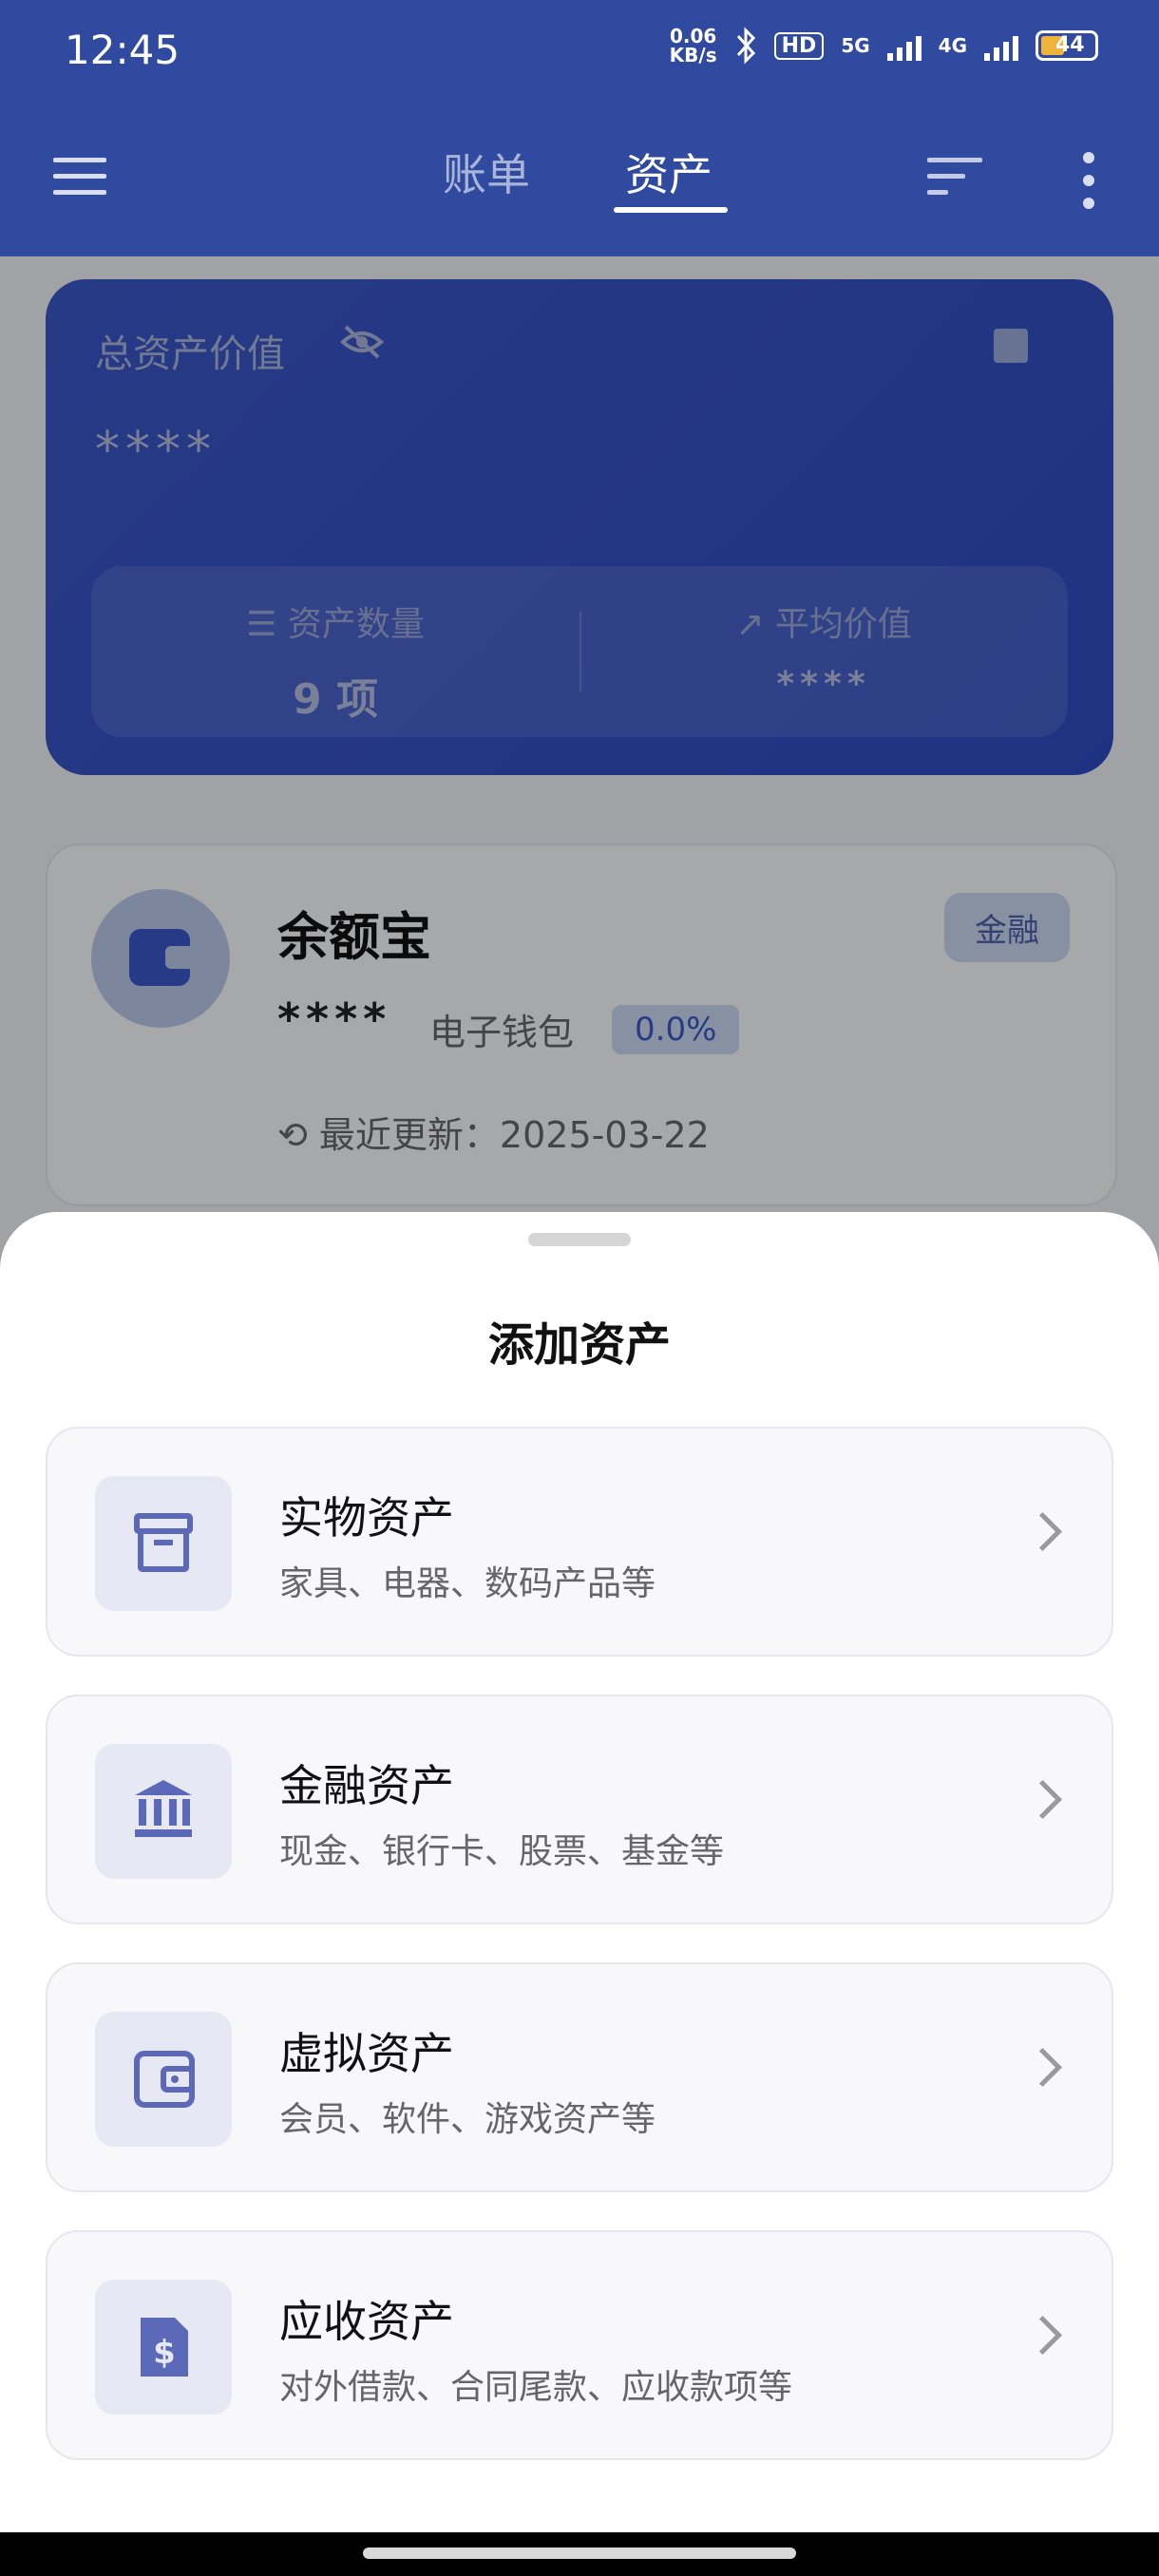  I want to click on home-gesture-bar, so click(579, 2553).